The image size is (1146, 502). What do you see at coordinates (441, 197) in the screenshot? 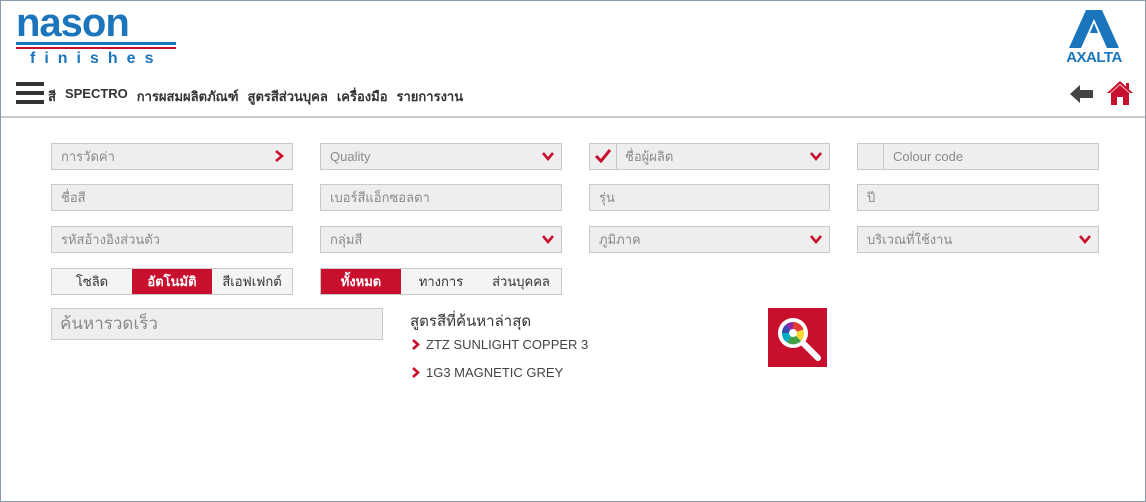
I see `axalta-number-field: เบอร์สีแอ็กซอลตา` at bounding box center [441, 197].